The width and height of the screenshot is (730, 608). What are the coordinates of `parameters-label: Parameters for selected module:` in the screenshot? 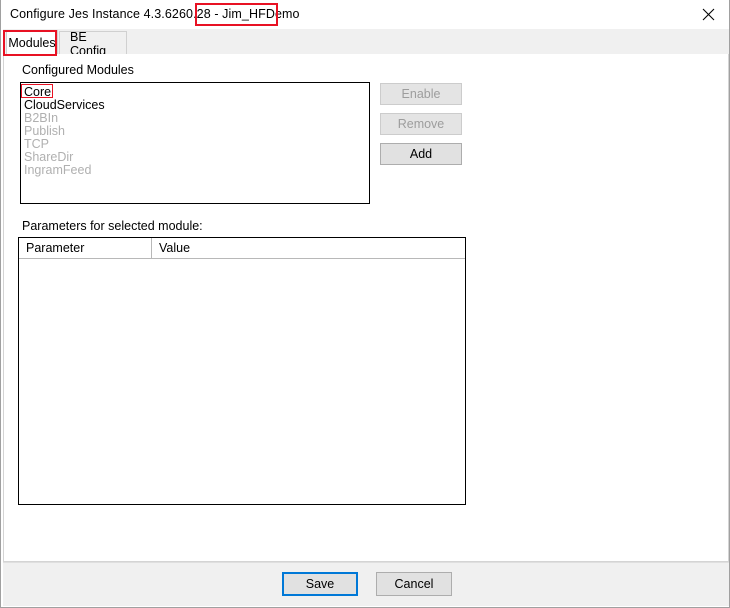 It's located at (112, 226).